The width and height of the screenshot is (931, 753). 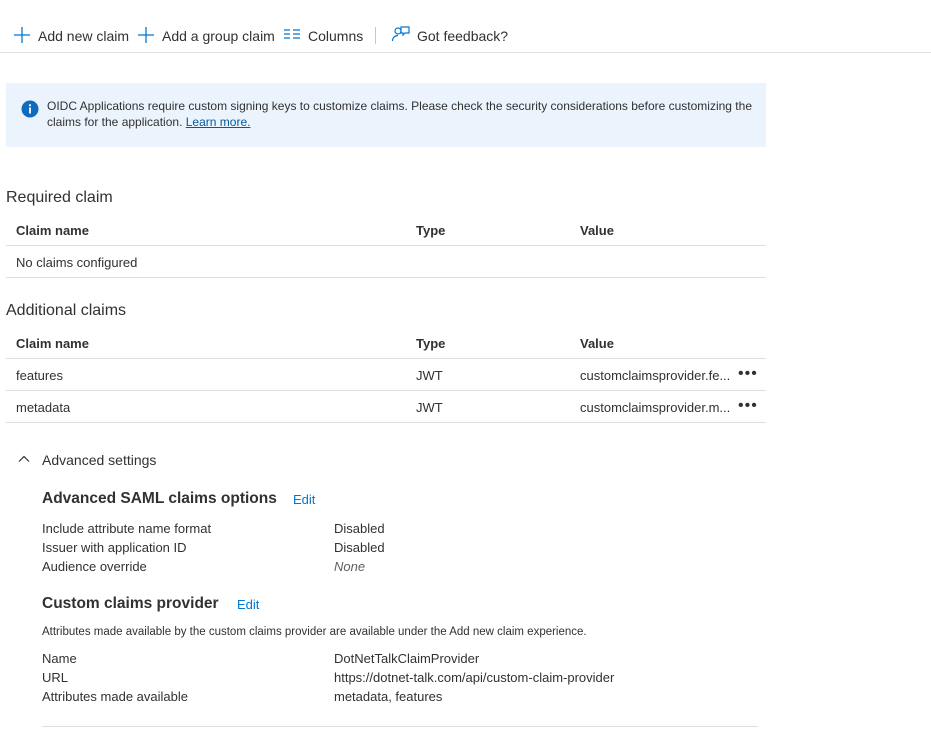 I want to click on audience-override-value: None, so click(x=350, y=566).